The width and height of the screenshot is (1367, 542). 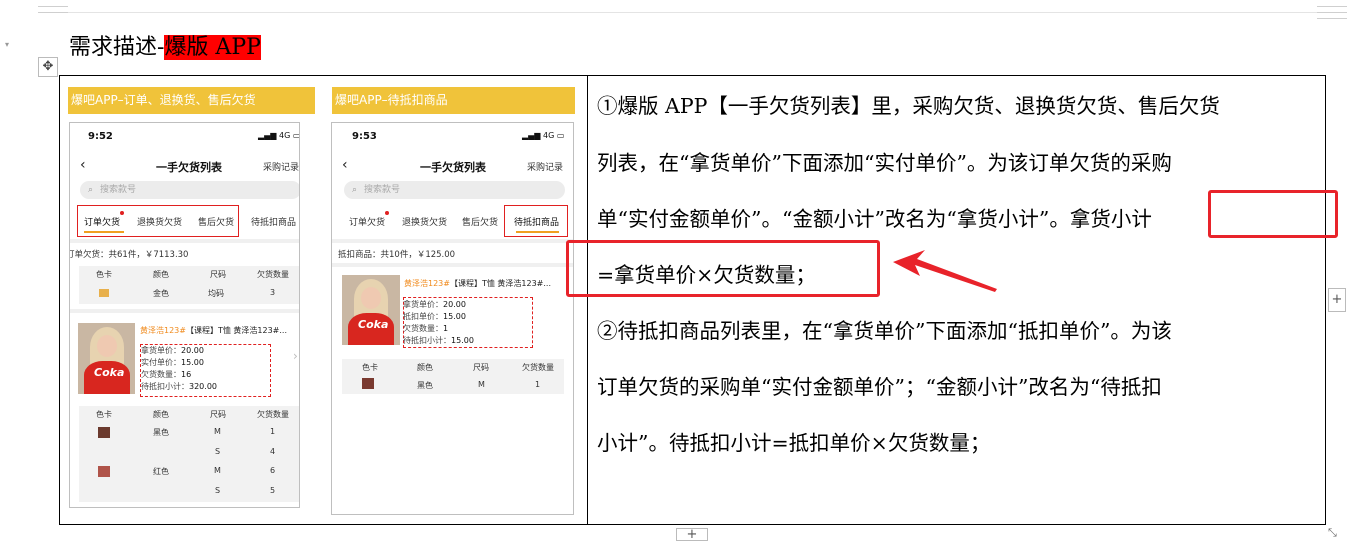 I want to click on page-top-line, so click(x=692, y=12).